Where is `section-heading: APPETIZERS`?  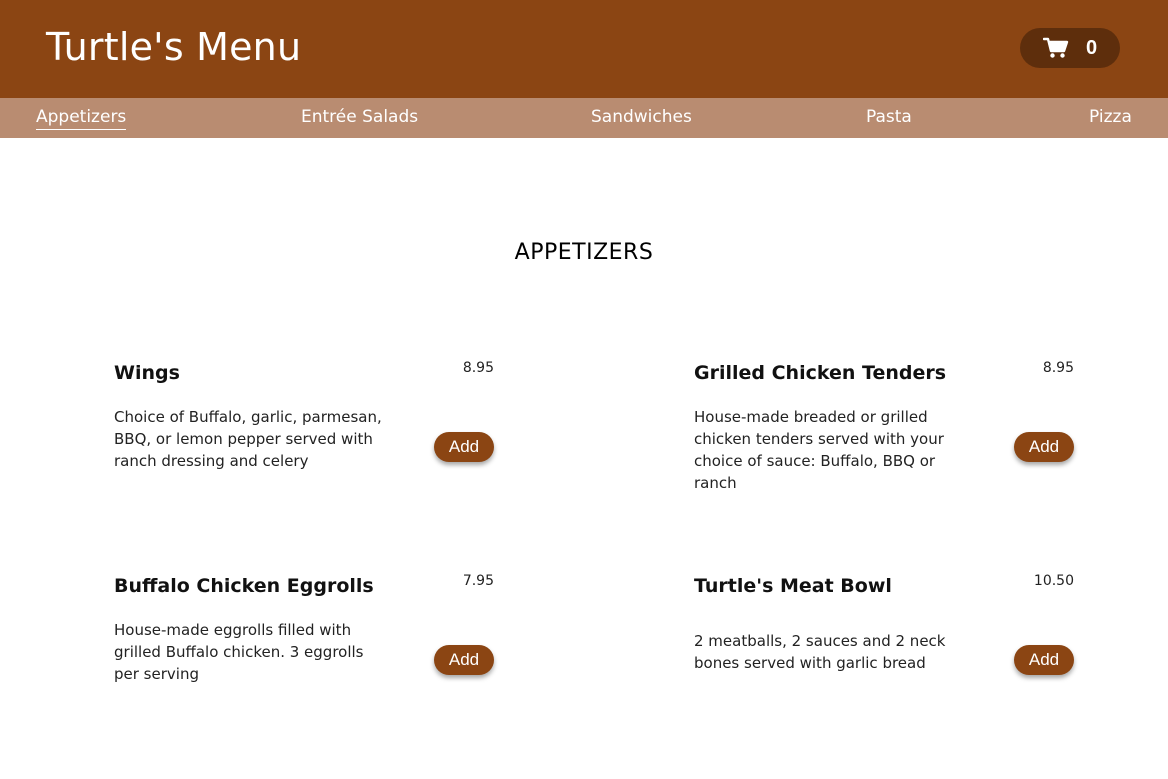 section-heading: APPETIZERS is located at coordinates (584, 252).